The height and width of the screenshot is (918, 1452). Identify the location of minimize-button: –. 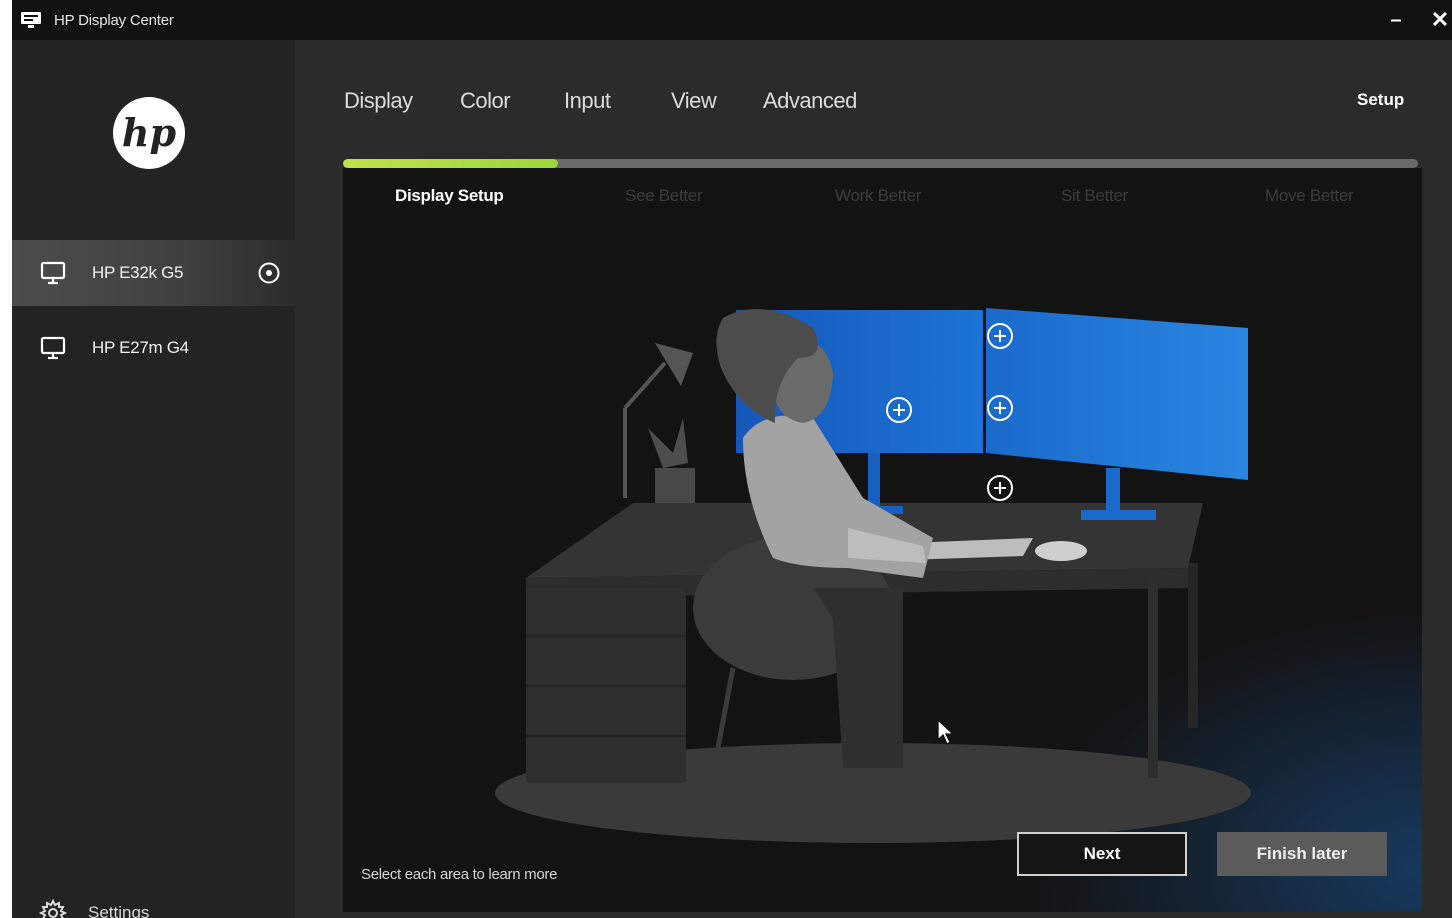
(1396, 20).